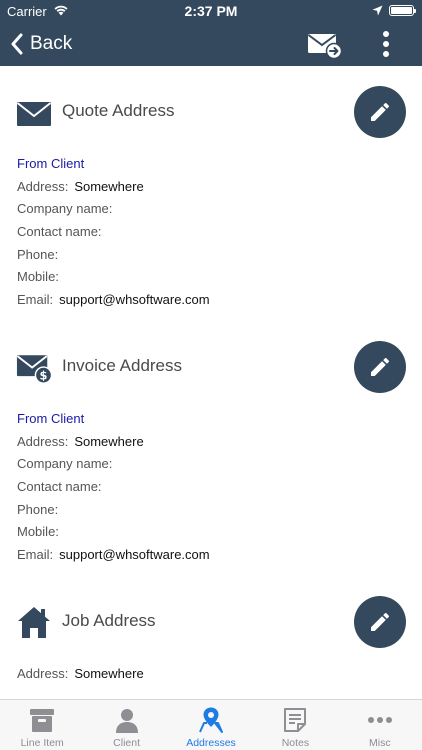 This screenshot has width=422, height=750. I want to click on back-button: Back, so click(41, 44).